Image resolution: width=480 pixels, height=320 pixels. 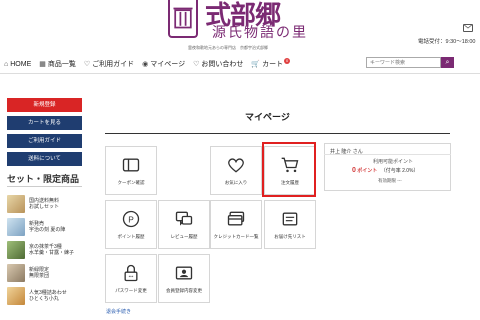 What do you see at coordinates (399, 171) in the screenshot?
I see `points-rate: （付与率 2.0%）` at bounding box center [399, 171].